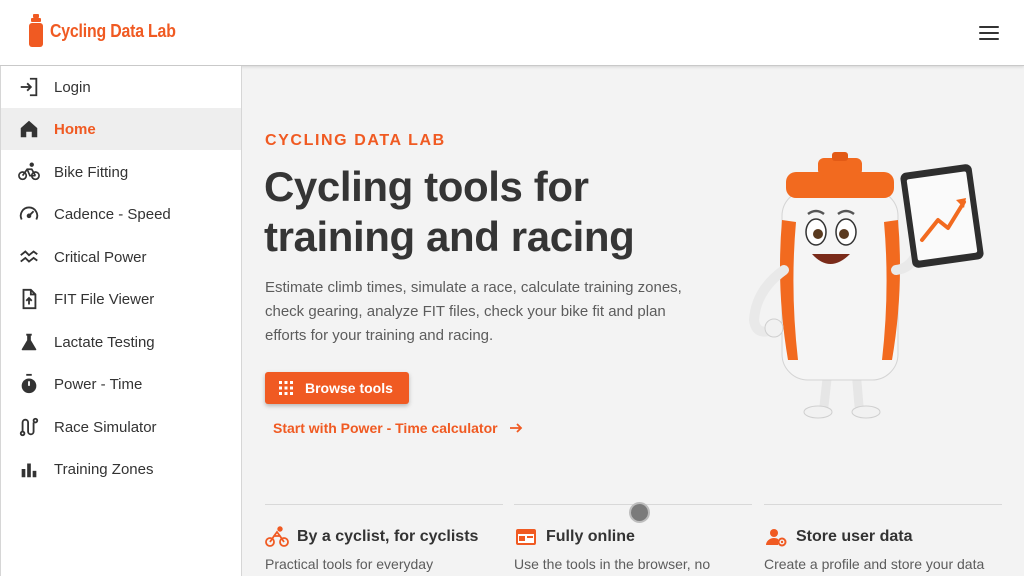 The image size is (1024, 576). I want to click on user-settings-icon, so click(776, 538).